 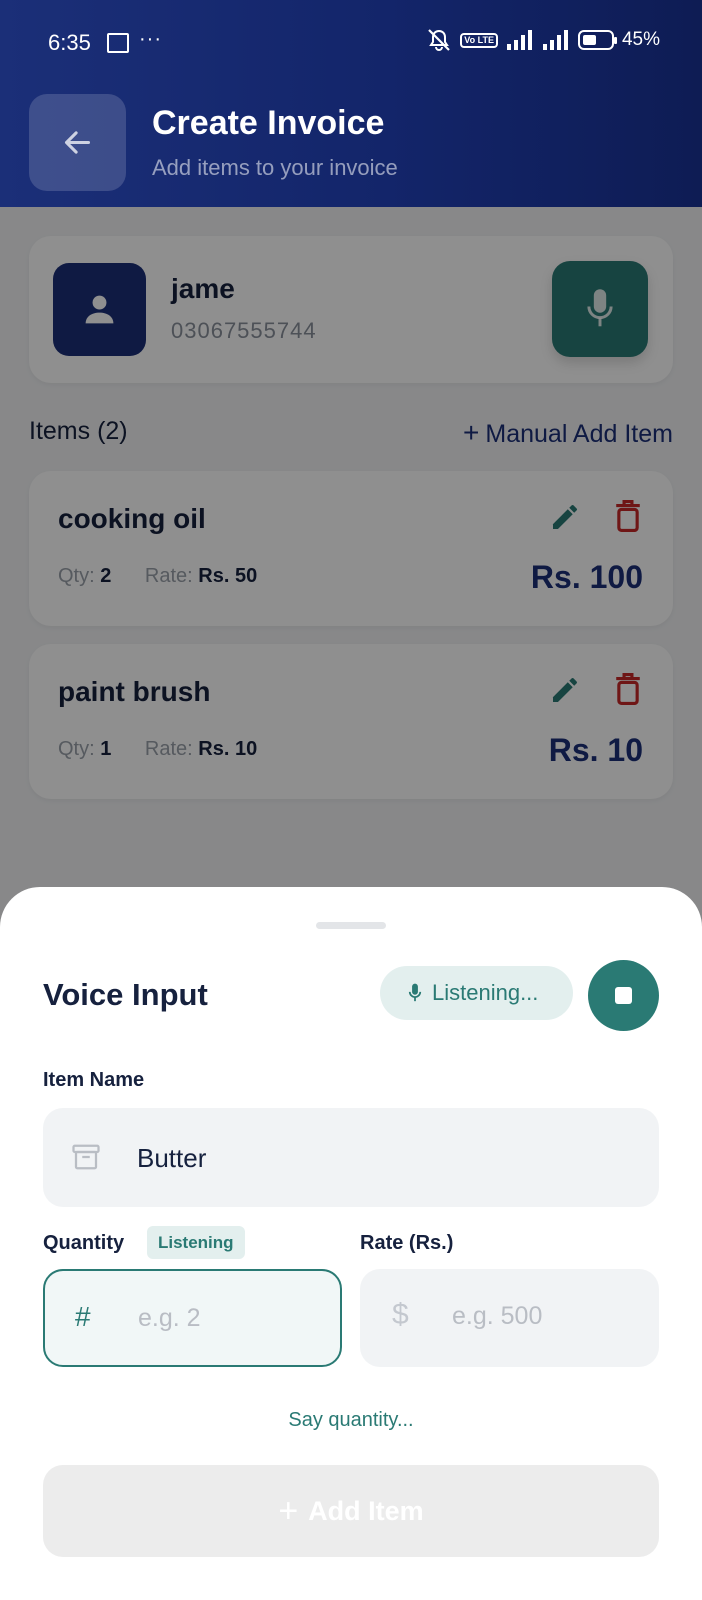 I want to click on volte-icon: Vo LTE, so click(x=479, y=40).